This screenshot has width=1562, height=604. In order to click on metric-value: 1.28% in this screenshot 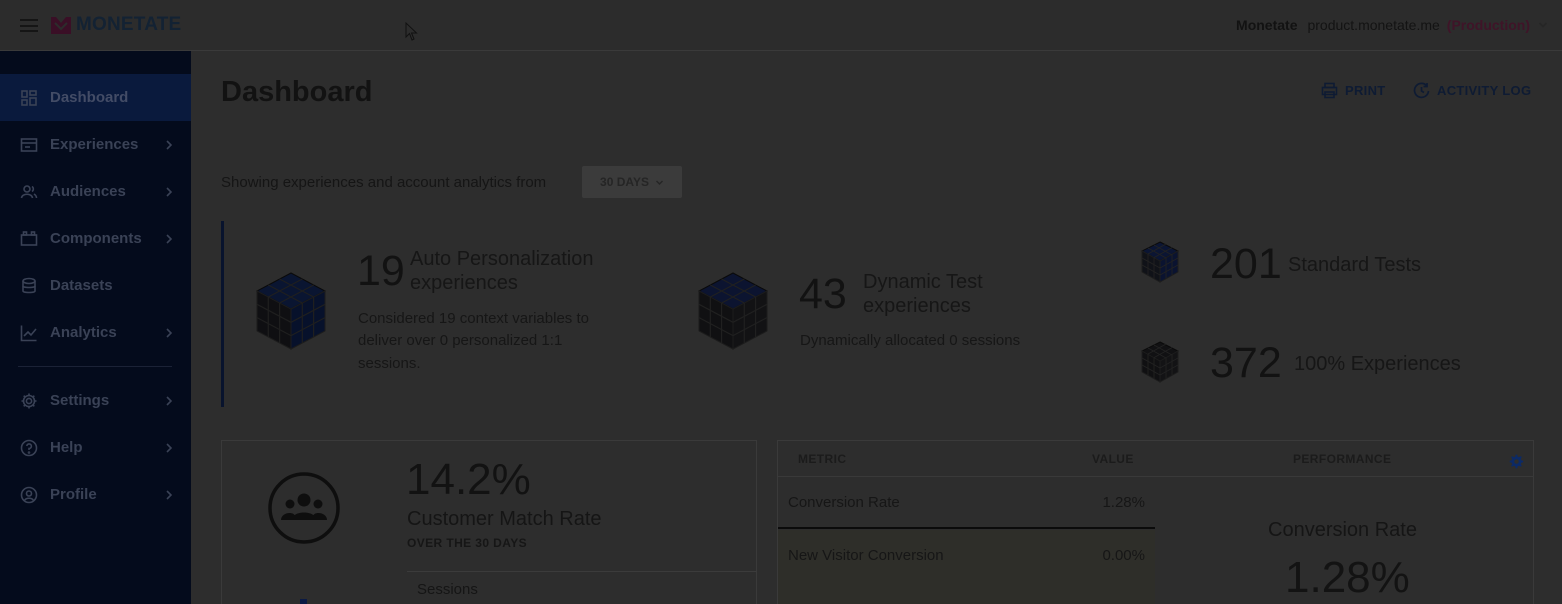, I will do `click(1123, 502)`.